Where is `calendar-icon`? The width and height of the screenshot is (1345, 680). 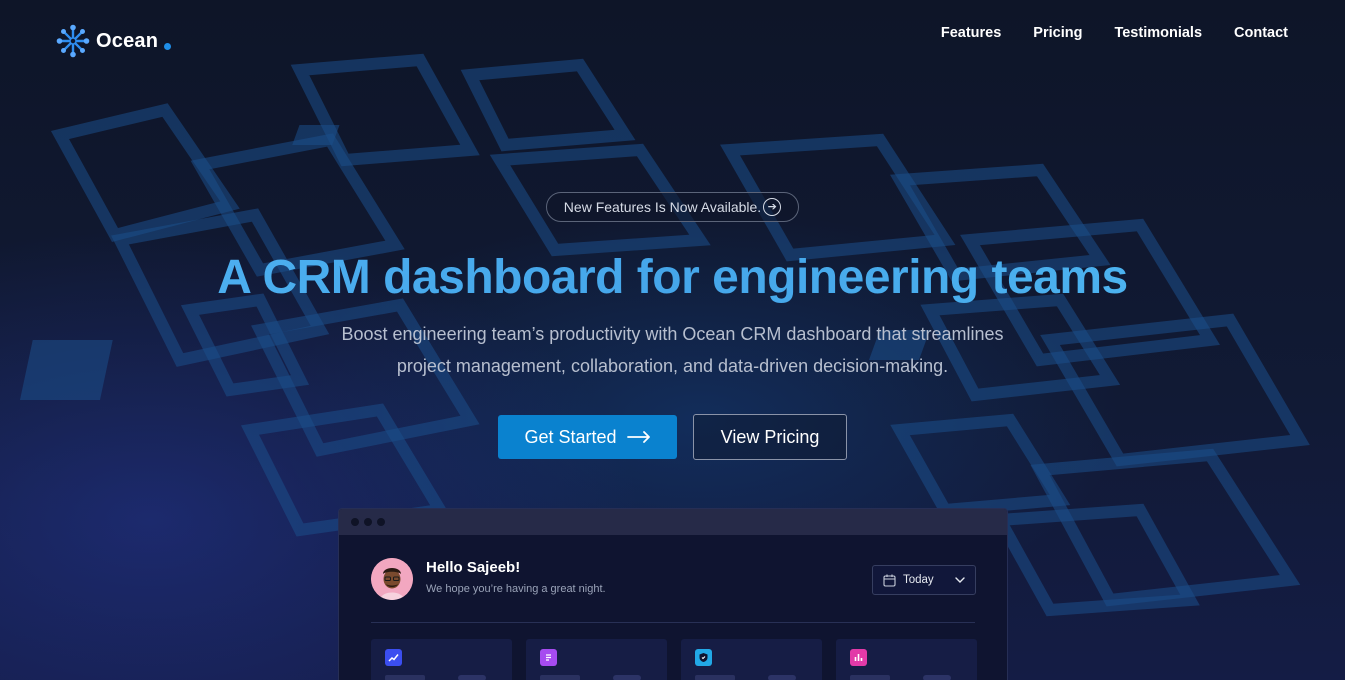 calendar-icon is located at coordinates (889, 580).